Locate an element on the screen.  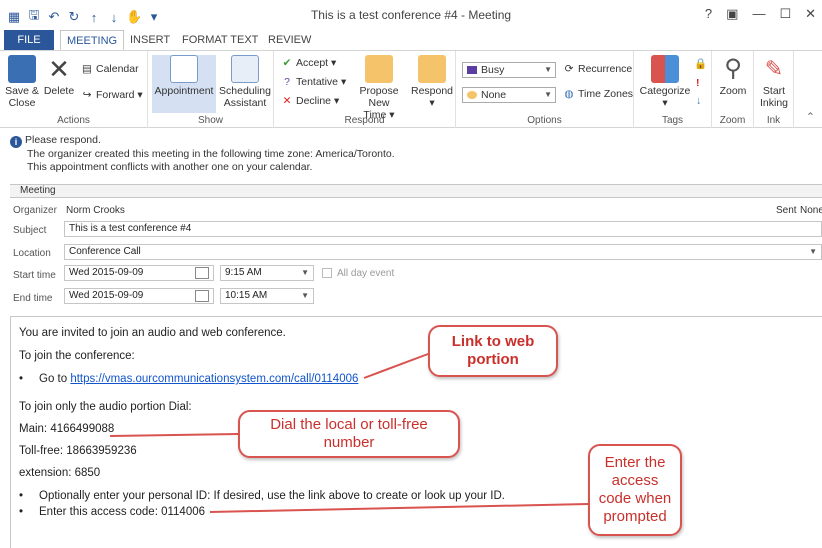
pointer-web is located at coordinates (396, 366).